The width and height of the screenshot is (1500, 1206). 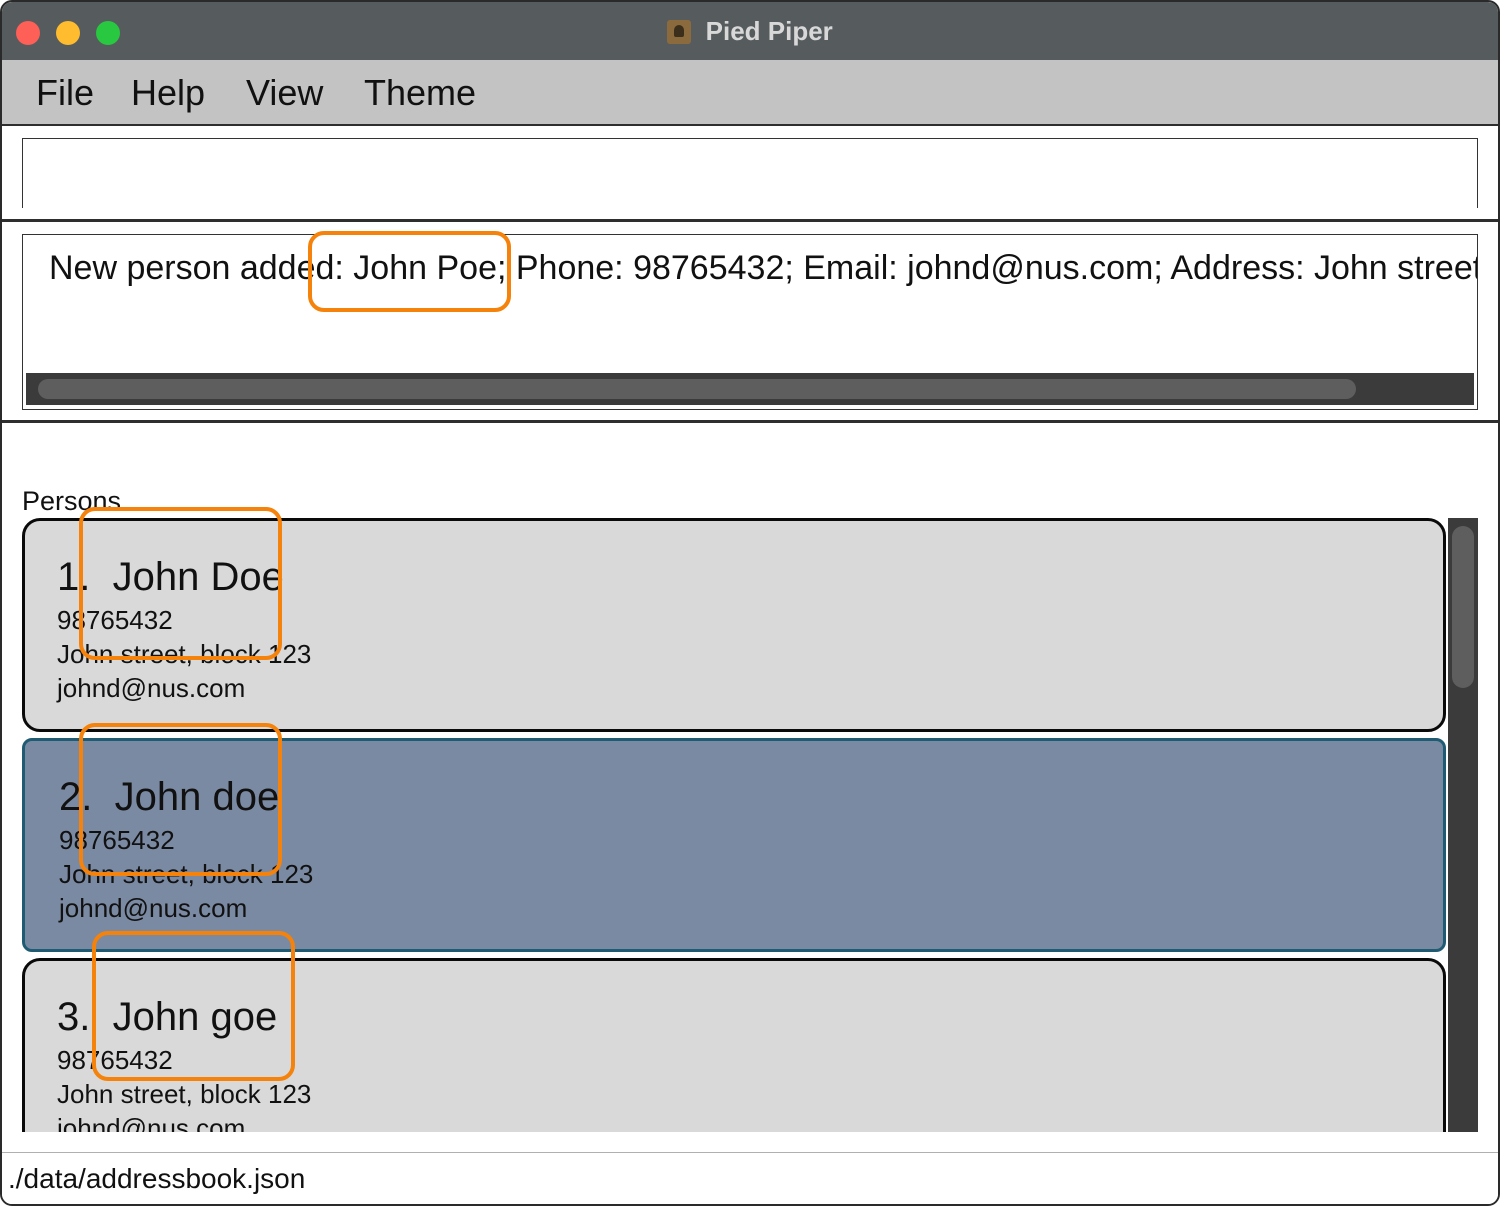 What do you see at coordinates (679, 31) in the screenshot?
I see `address-book-icon` at bounding box center [679, 31].